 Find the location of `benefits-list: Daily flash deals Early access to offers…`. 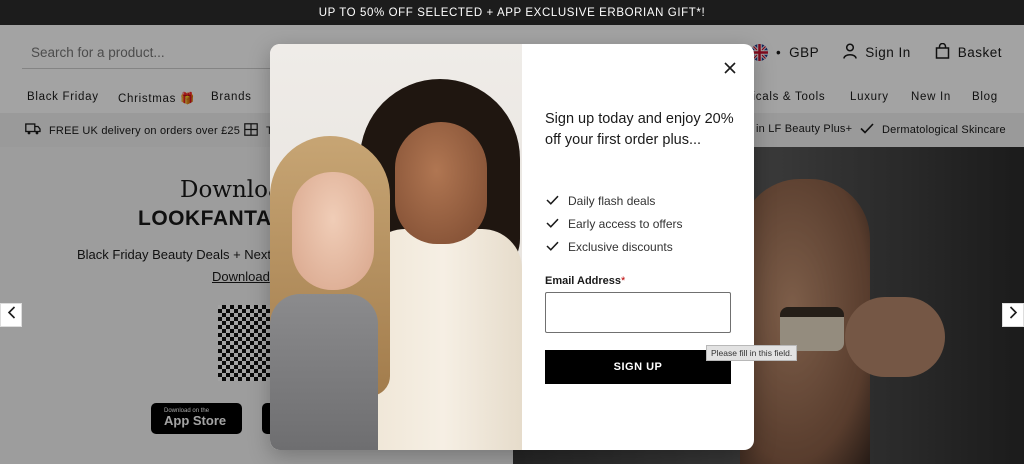

benefits-list: Daily flash deals Early access to offers… is located at coordinates (614, 223).